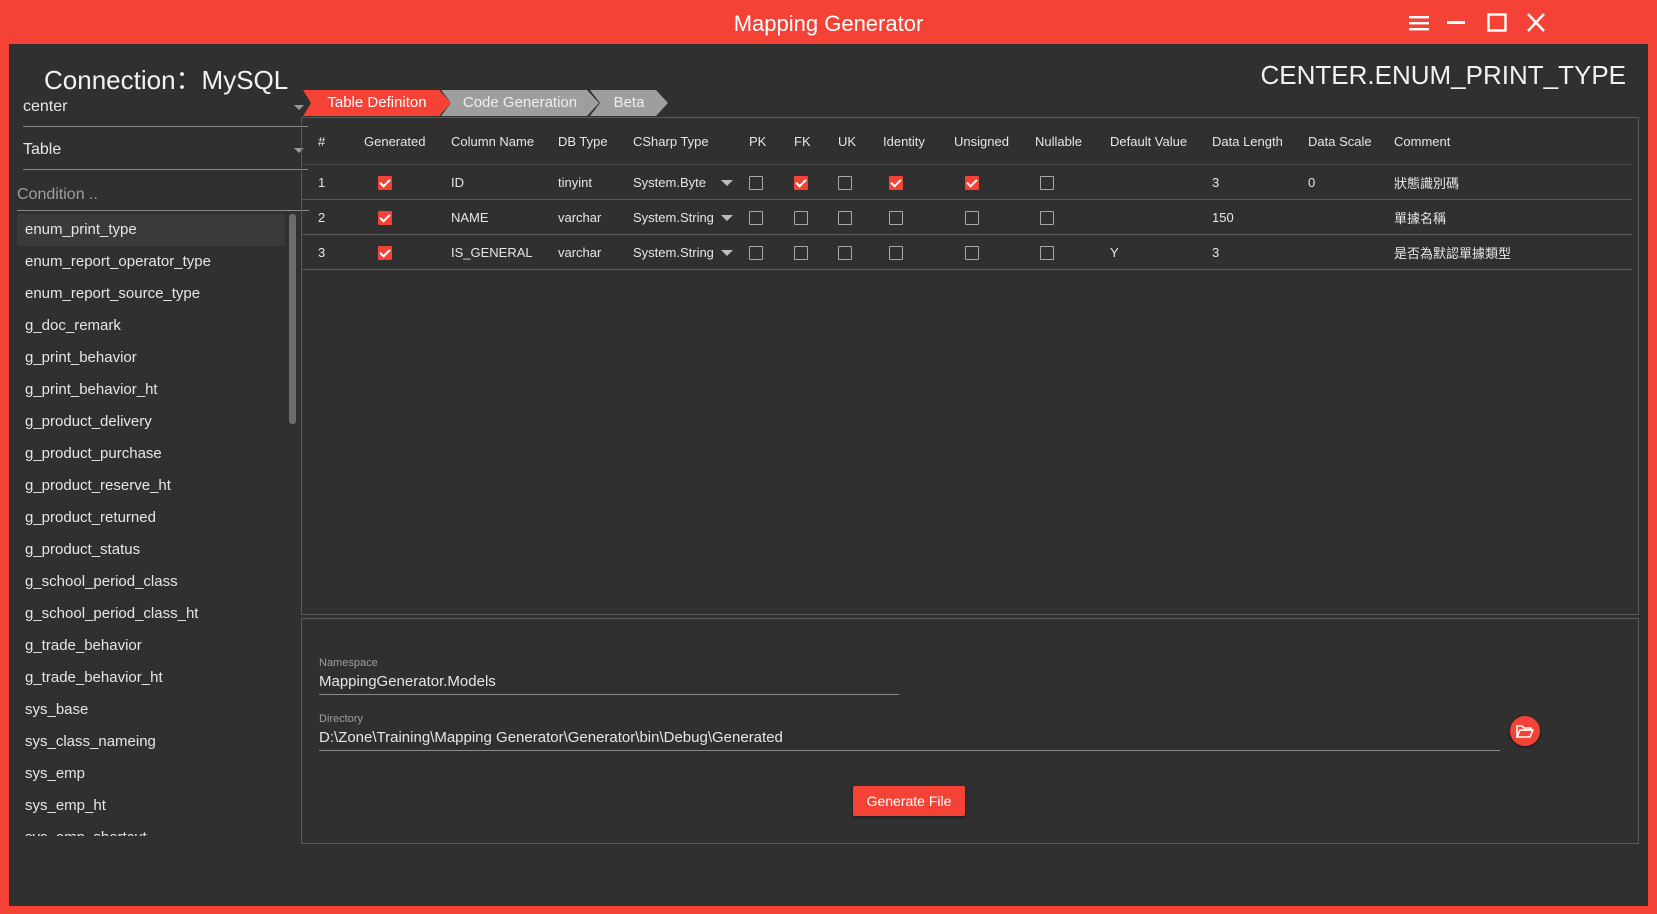 The width and height of the screenshot is (1657, 914). What do you see at coordinates (1419, 23) in the screenshot?
I see `menu-icon` at bounding box center [1419, 23].